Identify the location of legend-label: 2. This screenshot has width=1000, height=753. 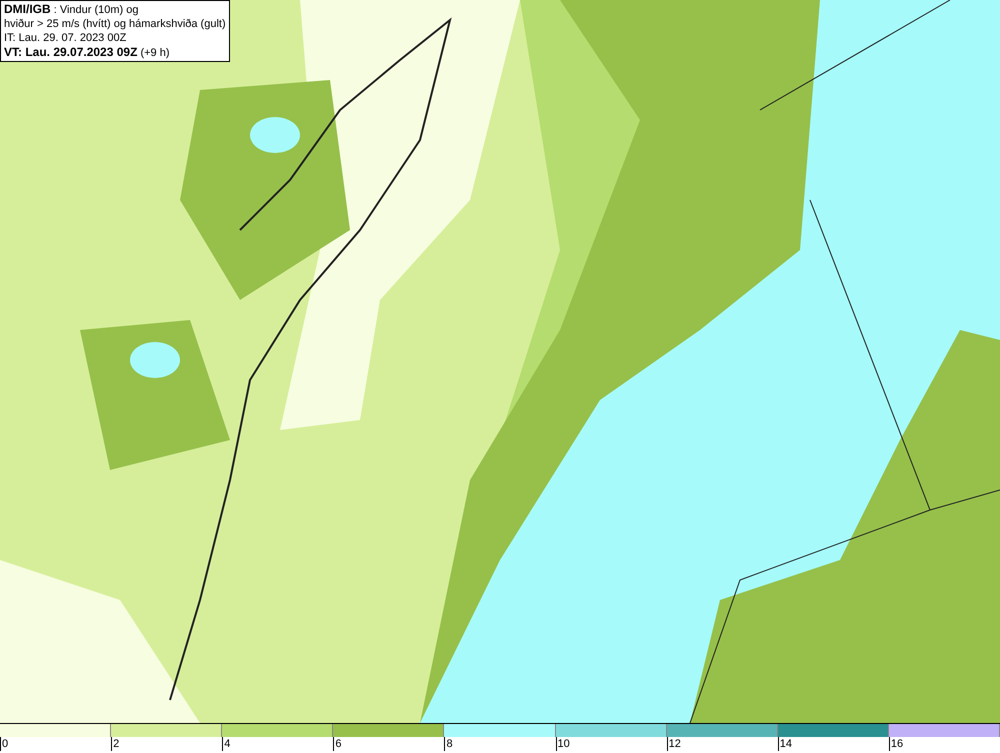
(115, 744).